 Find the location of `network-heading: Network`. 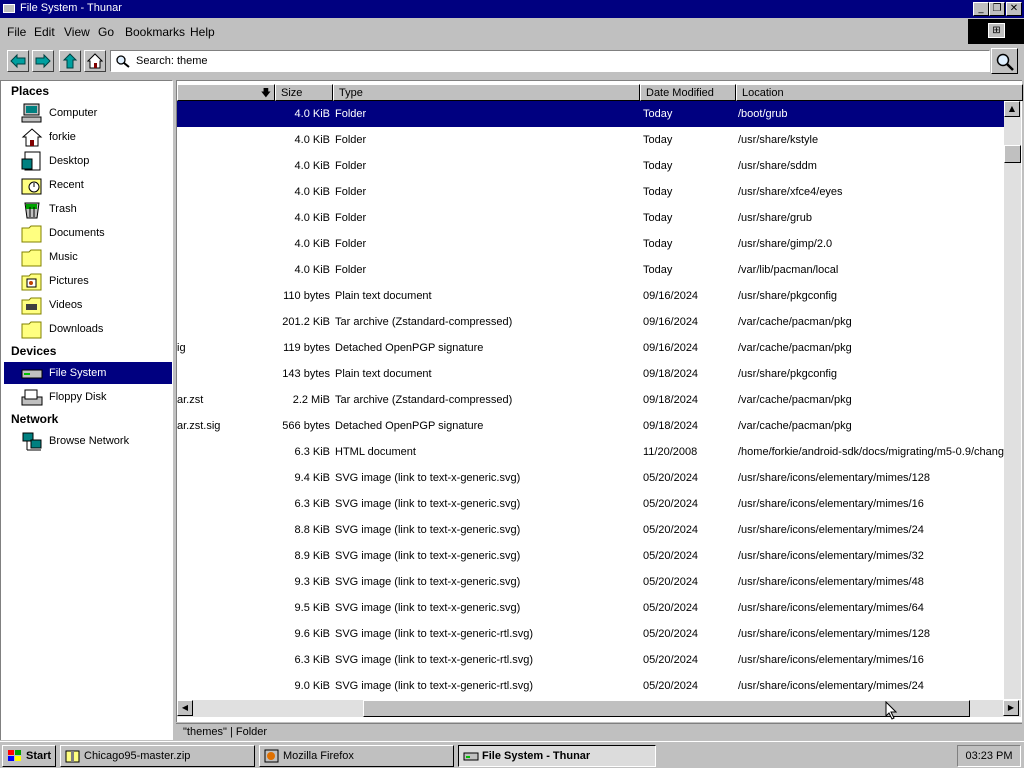

network-heading: Network is located at coordinates (35, 419).